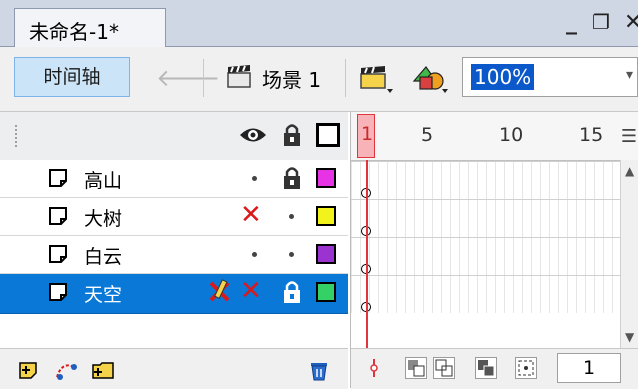 This screenshot has height=389, width=638. I want to click on ruler-tick-label: 10, so click(511, 135).